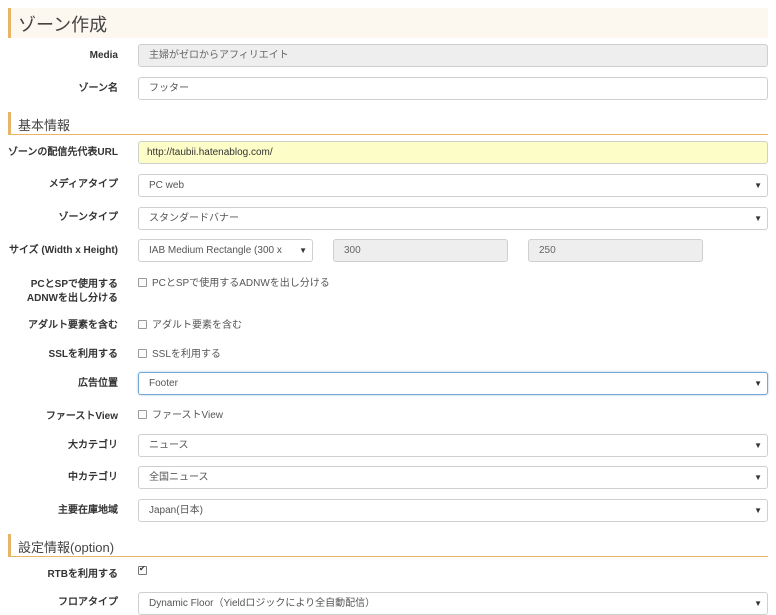 The image size is (776, 615). I want to click on media-label: Media, so click(103, 55).